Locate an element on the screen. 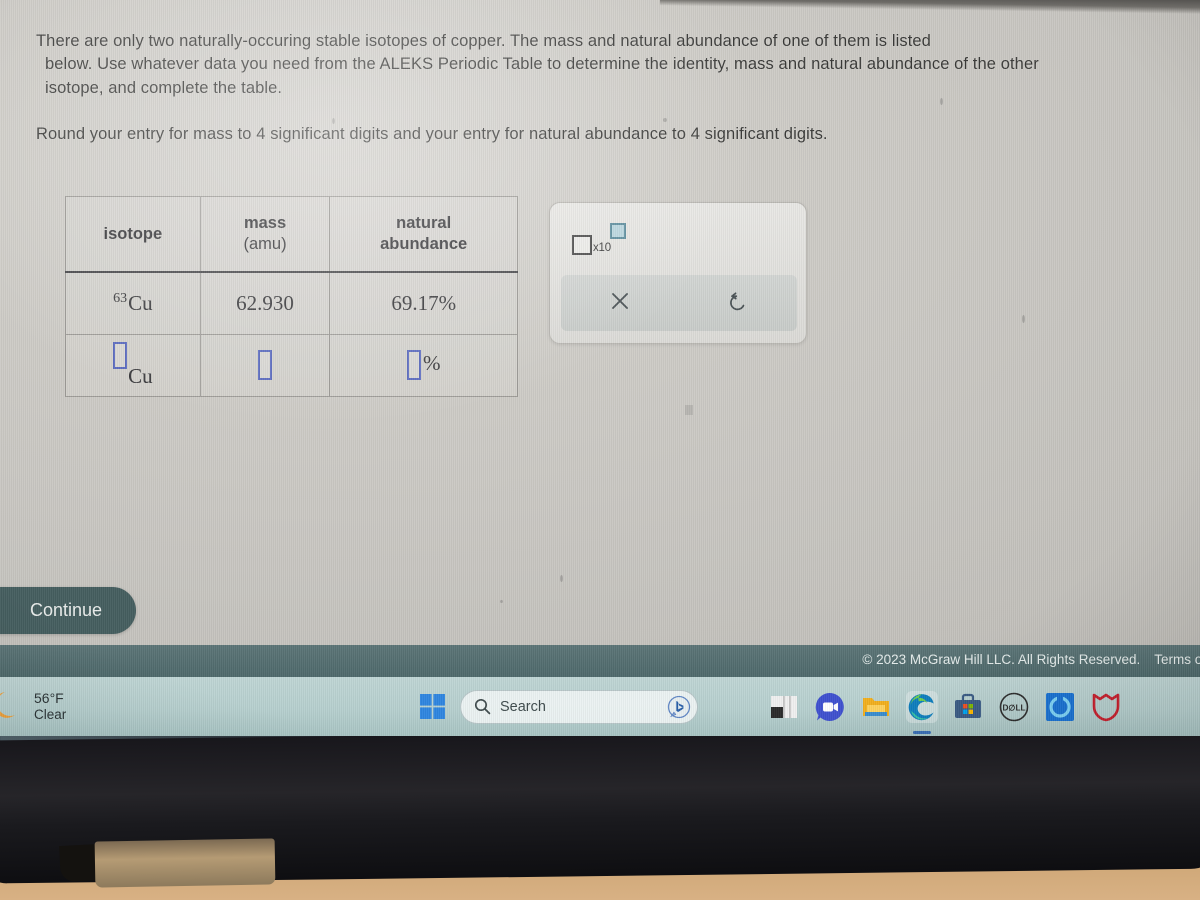 The image size is (1200, 900). mass-input is located at coordinates (265, 365).